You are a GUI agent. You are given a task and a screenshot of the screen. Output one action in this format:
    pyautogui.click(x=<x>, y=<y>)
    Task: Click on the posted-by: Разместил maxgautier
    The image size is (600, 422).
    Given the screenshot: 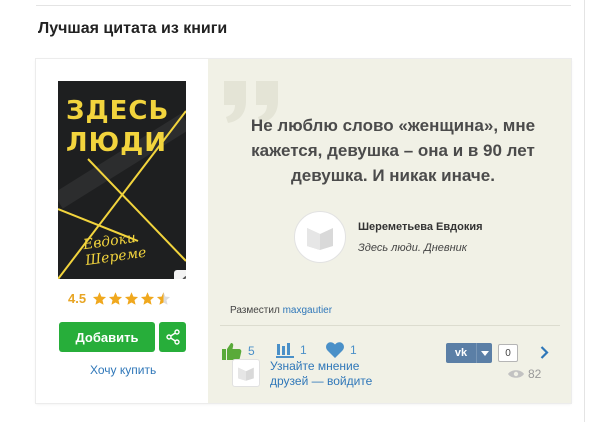 What is the action you would take?
    pyautogui.click(x=281, y=310)
    